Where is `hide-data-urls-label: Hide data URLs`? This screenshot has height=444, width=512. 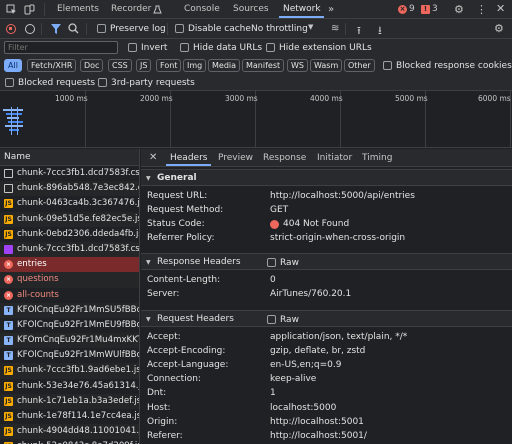
hide-data-urls-label: Hide data URLs is located at coordinates (228, 48).